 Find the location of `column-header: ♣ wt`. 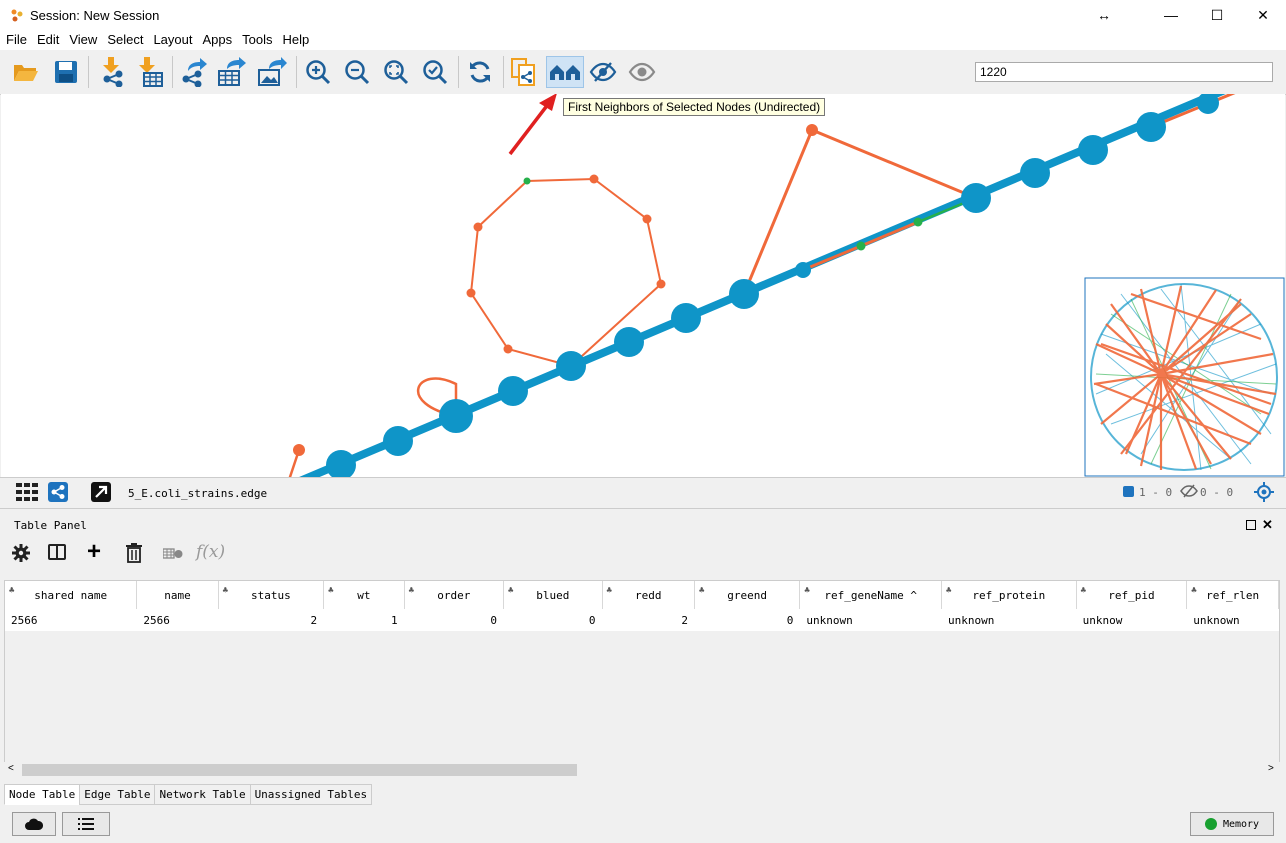

column-header: ♣ wt is located at coordinates (364, 595).